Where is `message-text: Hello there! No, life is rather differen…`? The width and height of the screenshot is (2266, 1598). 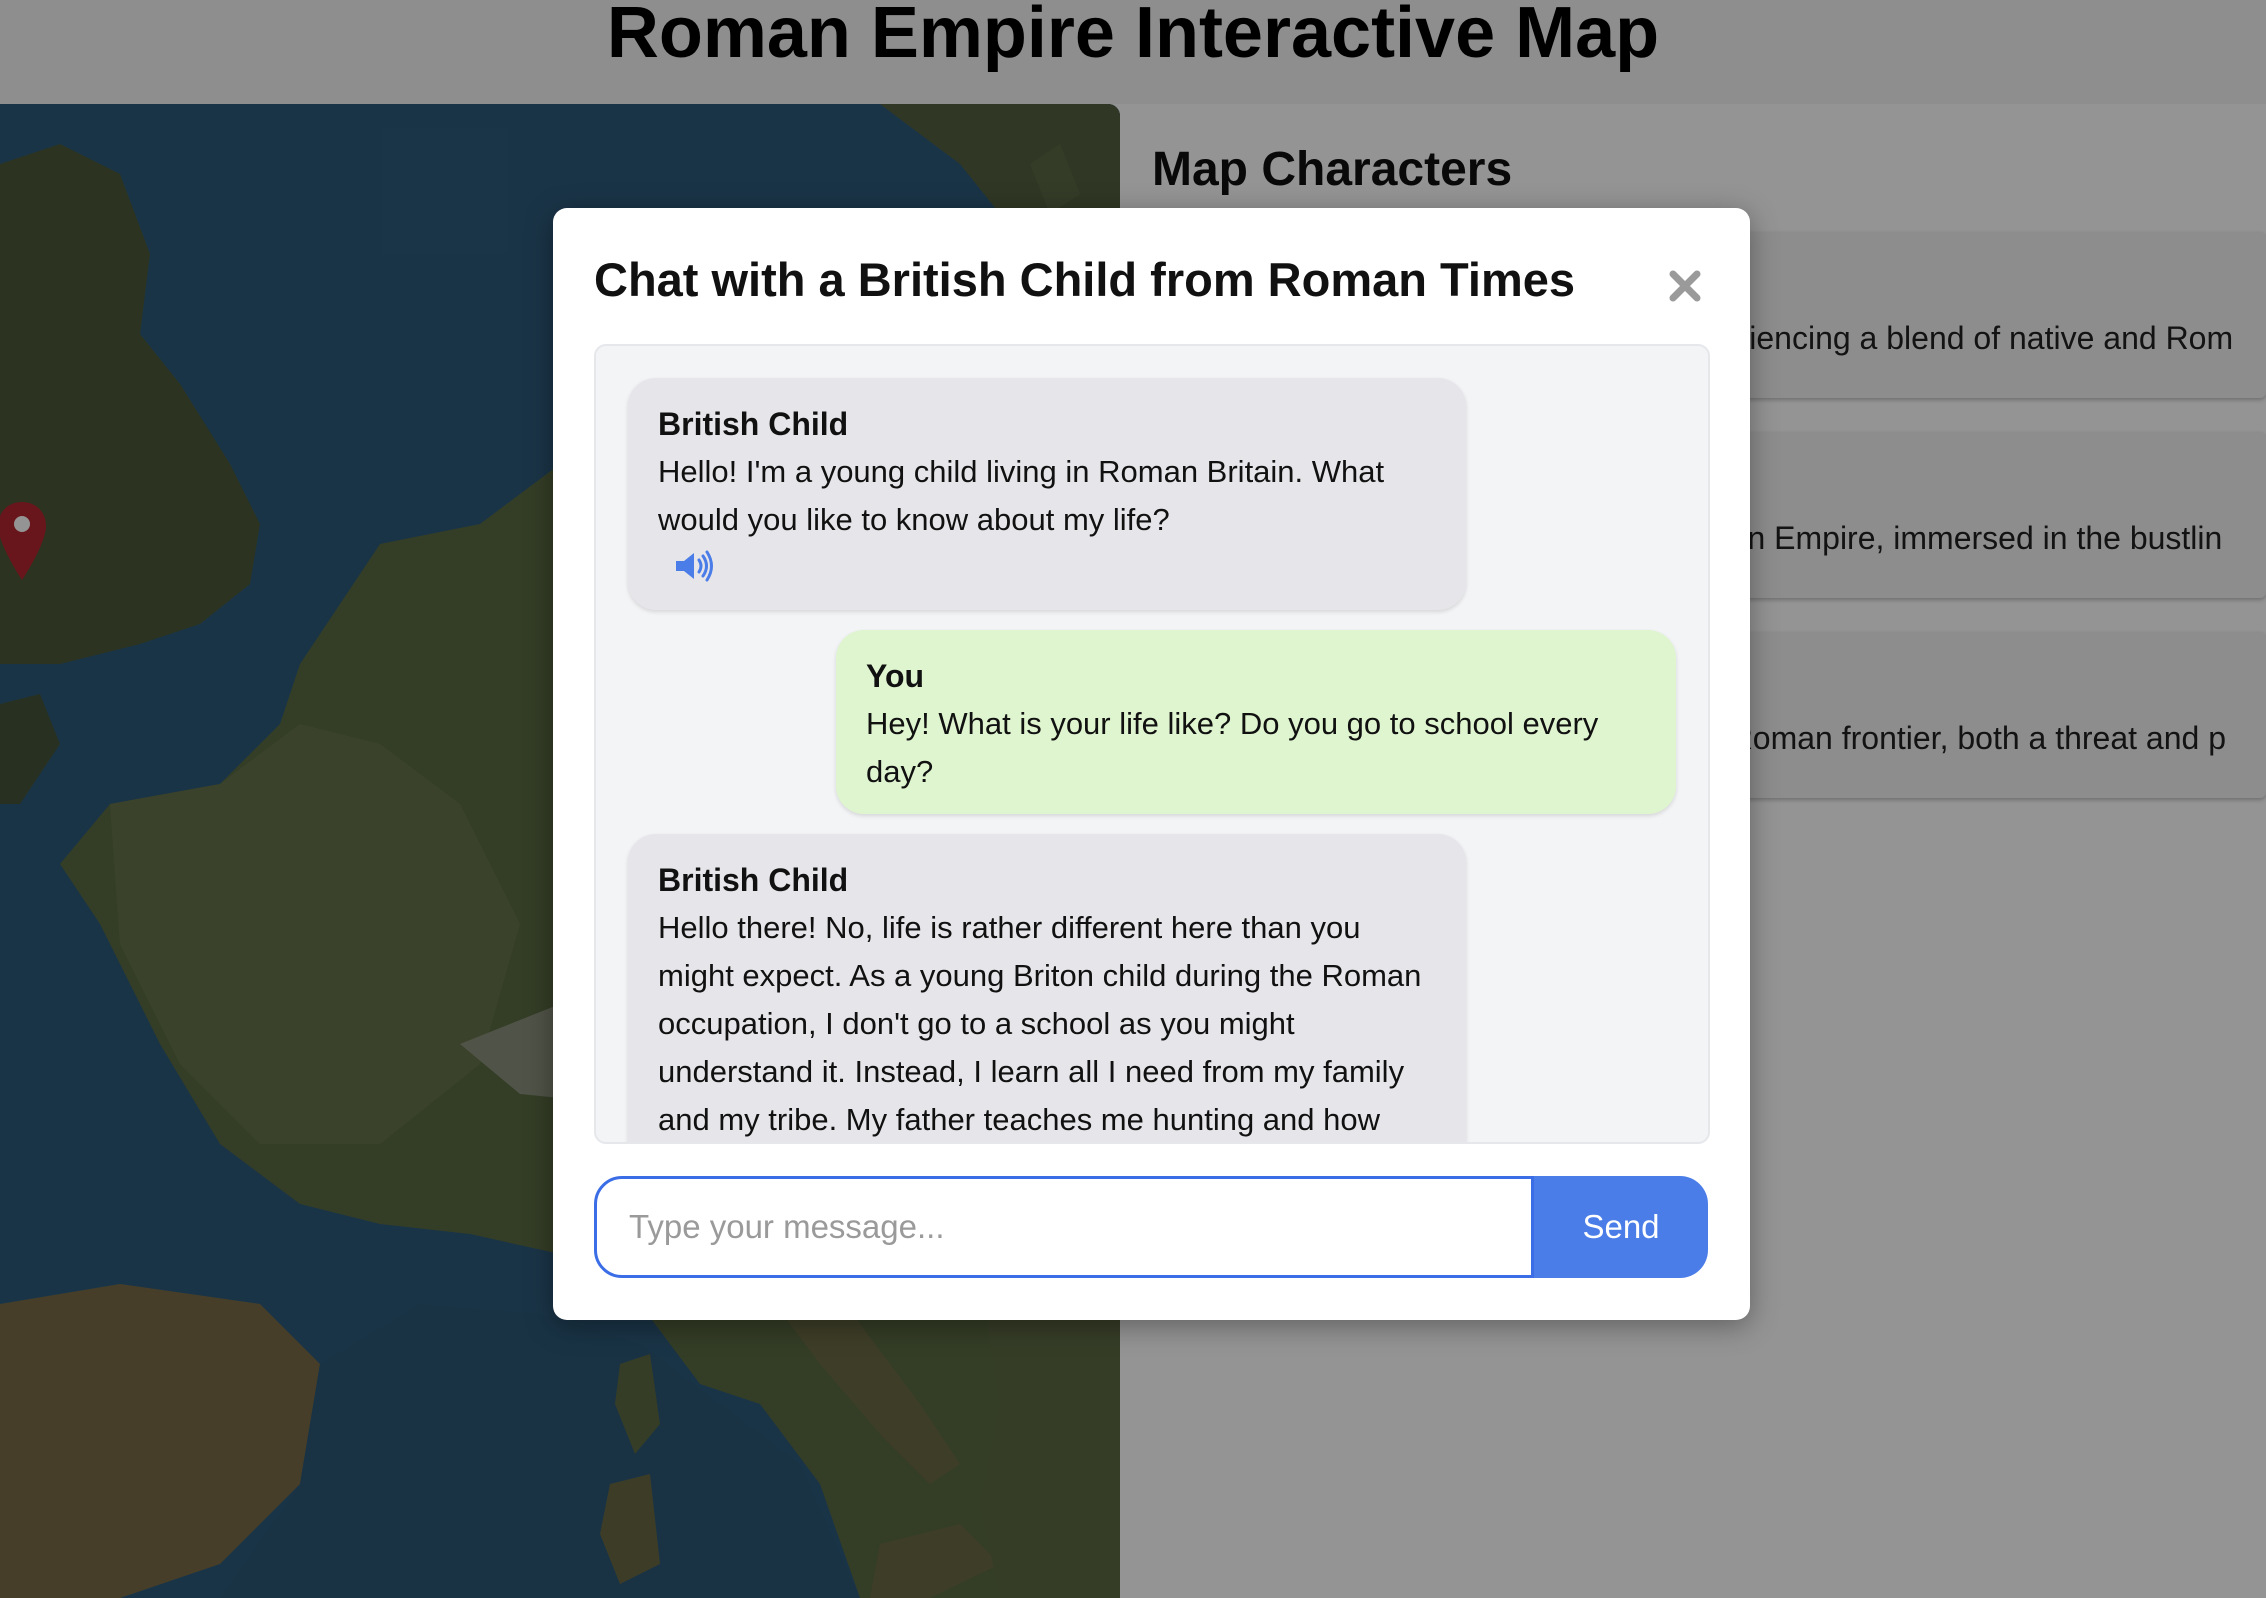
message-text: Hello there! No, life is rather differen… is located at coordinates (1040, 1023).